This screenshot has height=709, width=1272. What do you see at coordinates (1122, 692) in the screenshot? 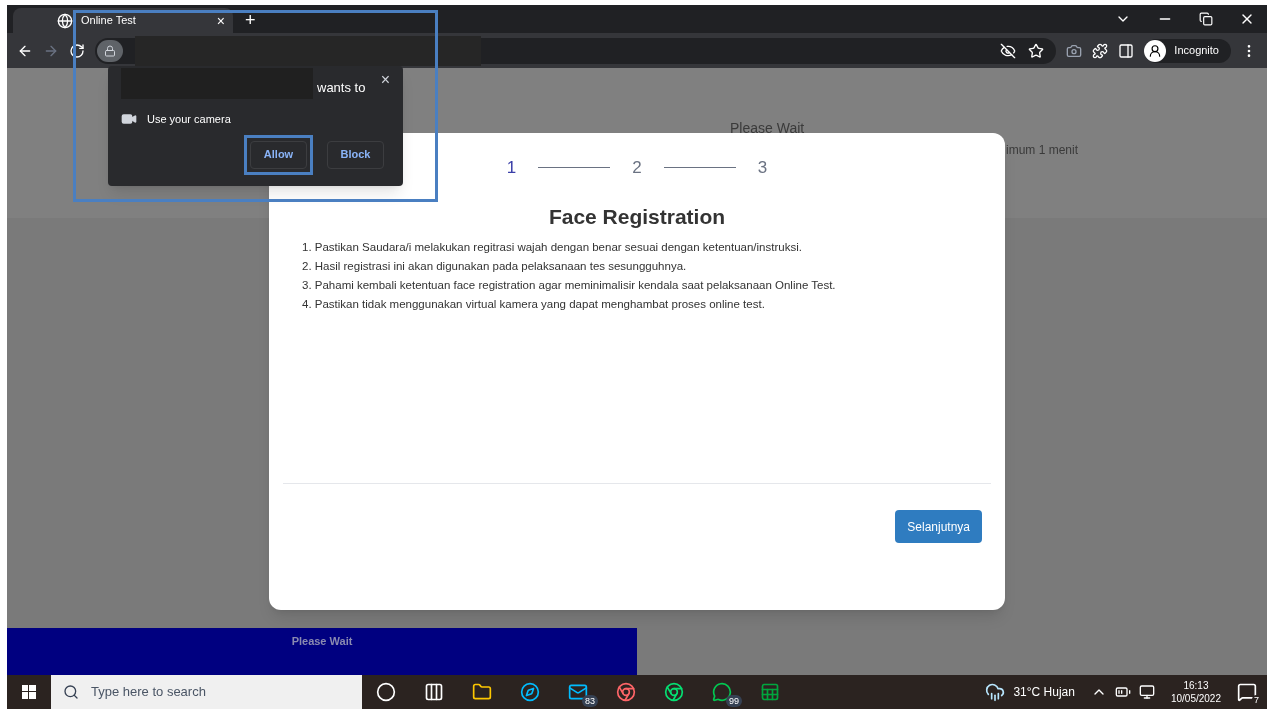
I see `battery-icon` at bounding box center [1122, 692].